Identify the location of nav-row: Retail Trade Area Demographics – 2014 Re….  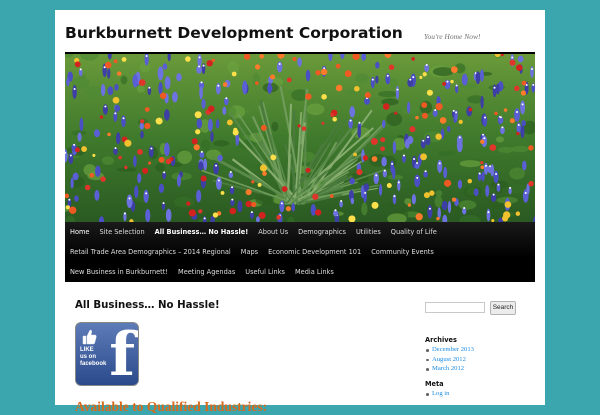
(252, 252).